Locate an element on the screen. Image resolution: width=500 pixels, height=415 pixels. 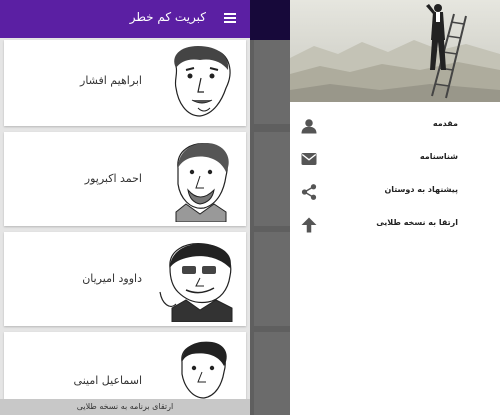
upgrade-banner: ارتقای برنامه به نسخه طلایی is located at coordinates (125, 407).